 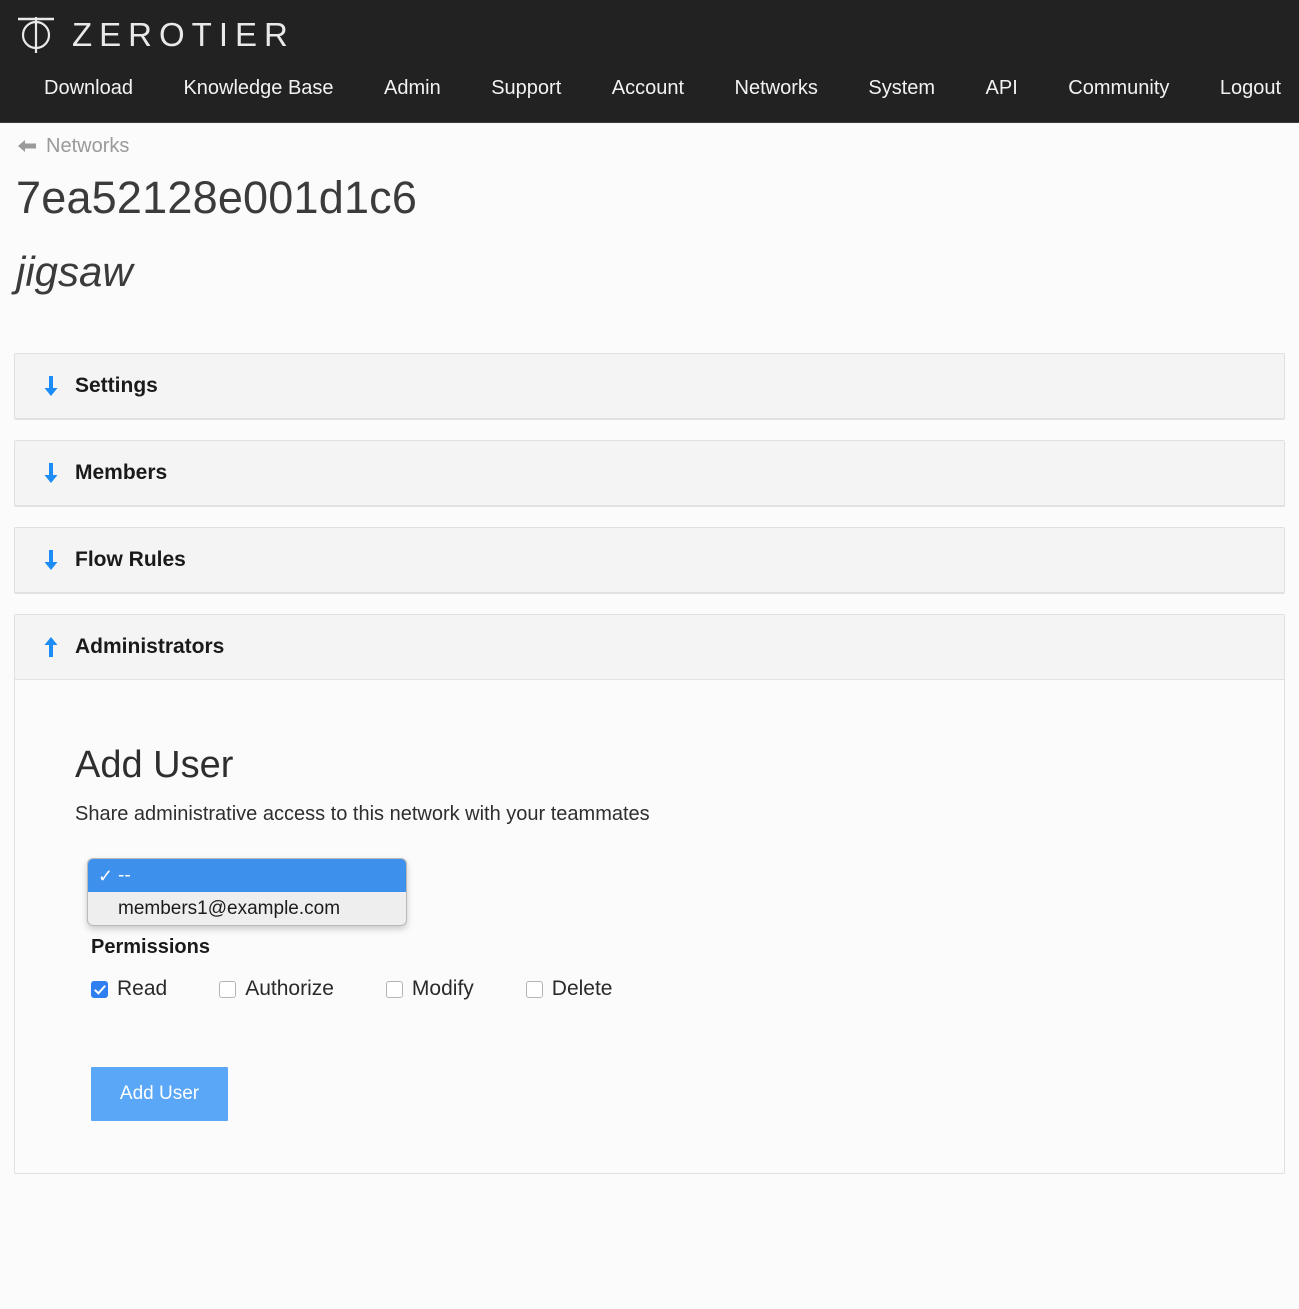 What do you see at coordinates (901, 88) in the screenshot?
I see `nav-item-system: System` at bounding box center [901, 88].